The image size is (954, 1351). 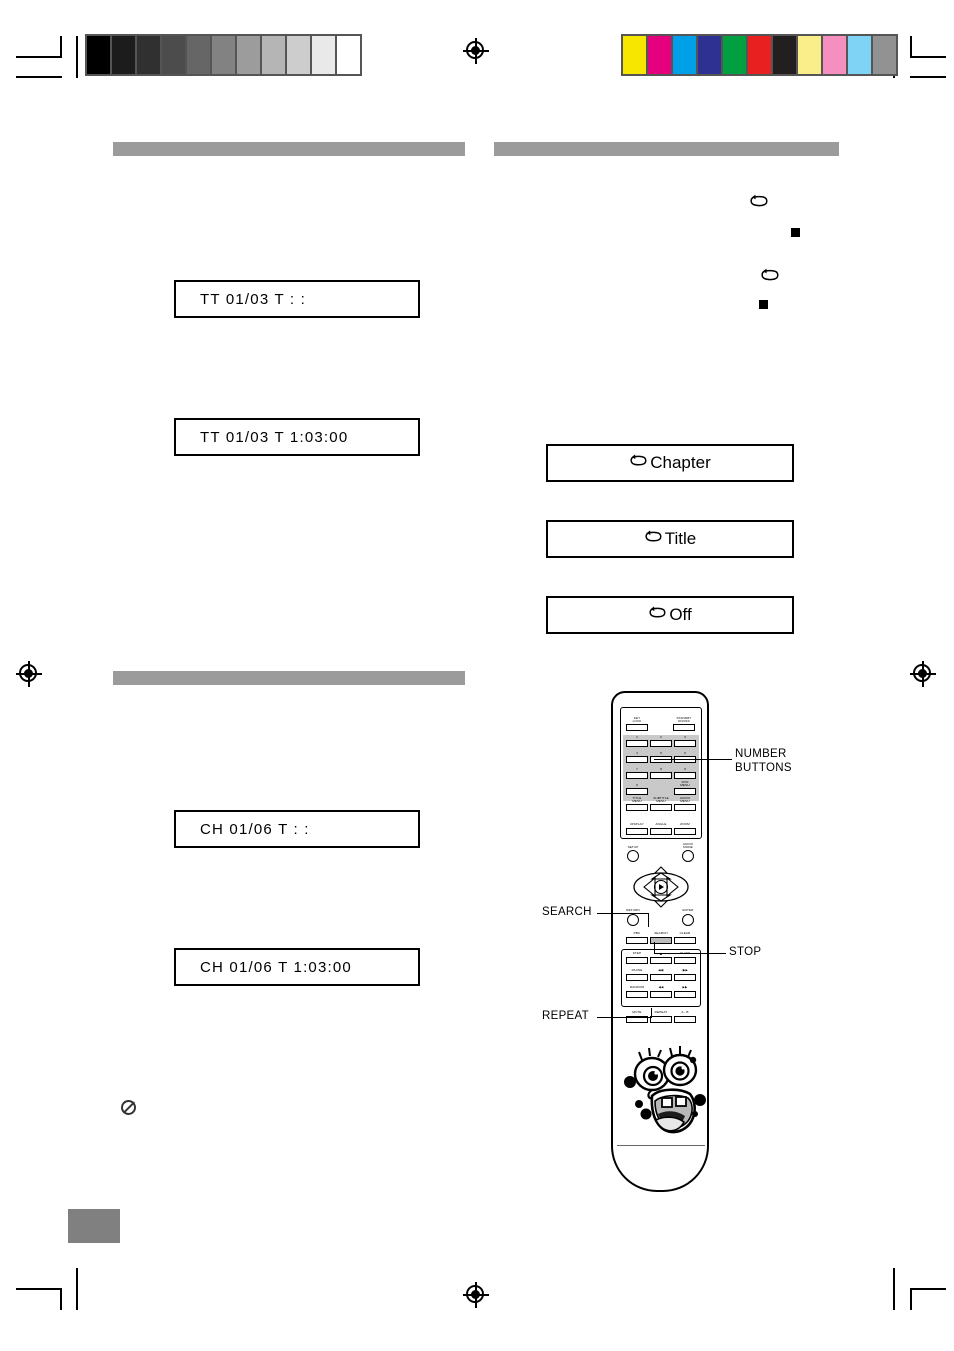 I want to click on pbc-button, so click(x=637, y=940).